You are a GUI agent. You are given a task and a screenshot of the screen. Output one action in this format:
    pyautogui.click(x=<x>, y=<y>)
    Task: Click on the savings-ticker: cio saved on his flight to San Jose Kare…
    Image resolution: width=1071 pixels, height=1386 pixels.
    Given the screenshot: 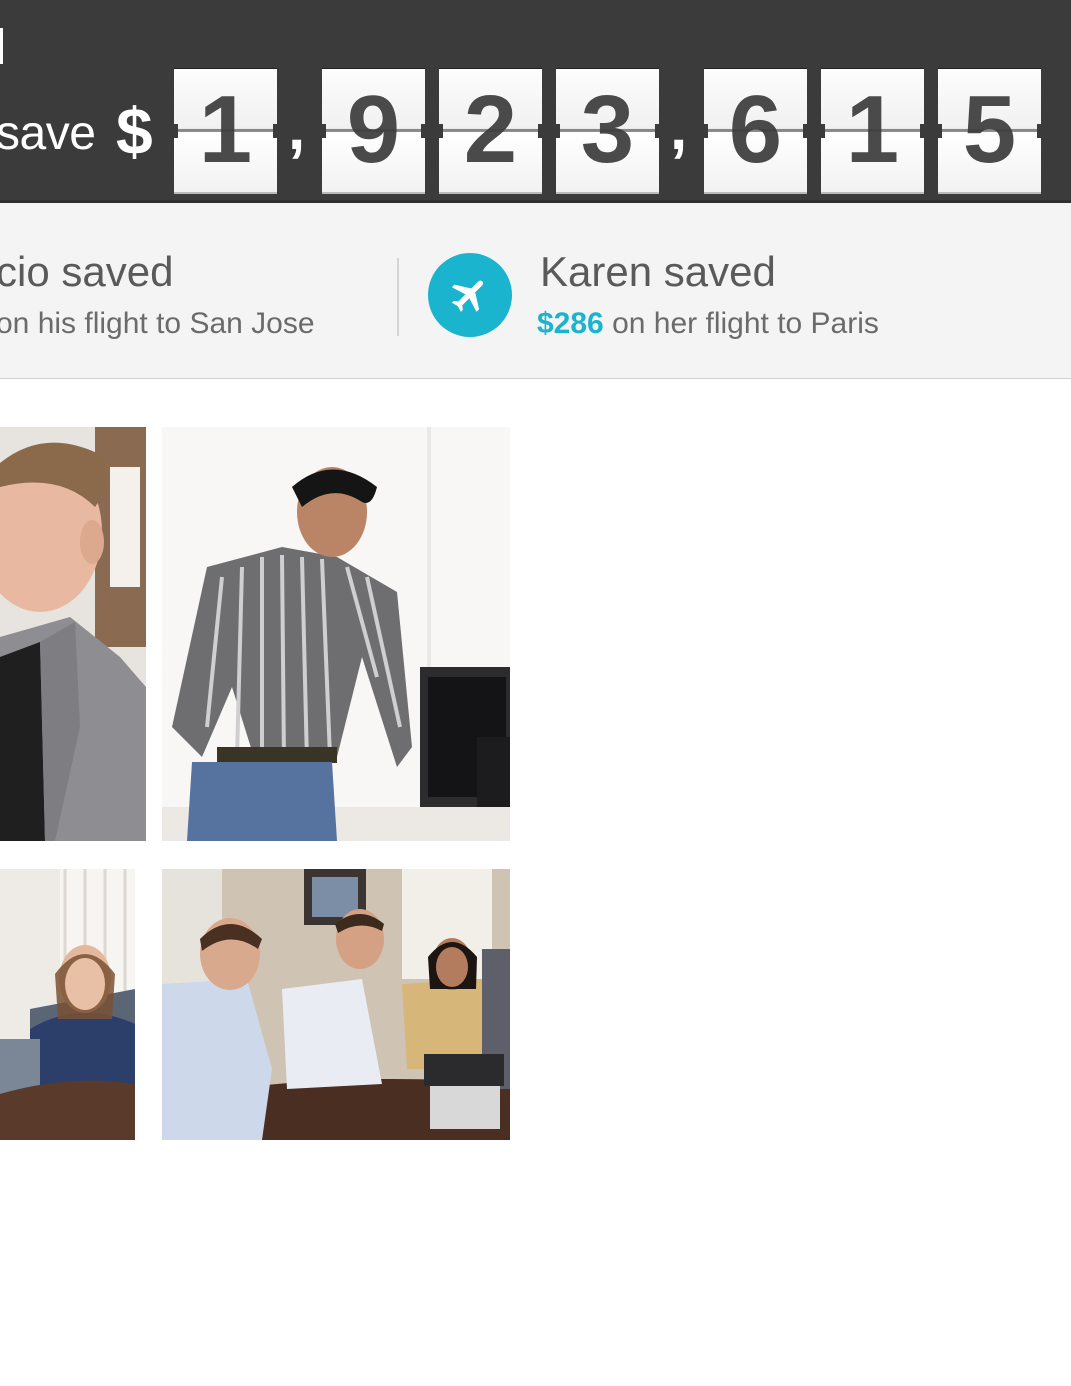 What is the action you would take?
    pyautogui.click(x=535, y=291)
    